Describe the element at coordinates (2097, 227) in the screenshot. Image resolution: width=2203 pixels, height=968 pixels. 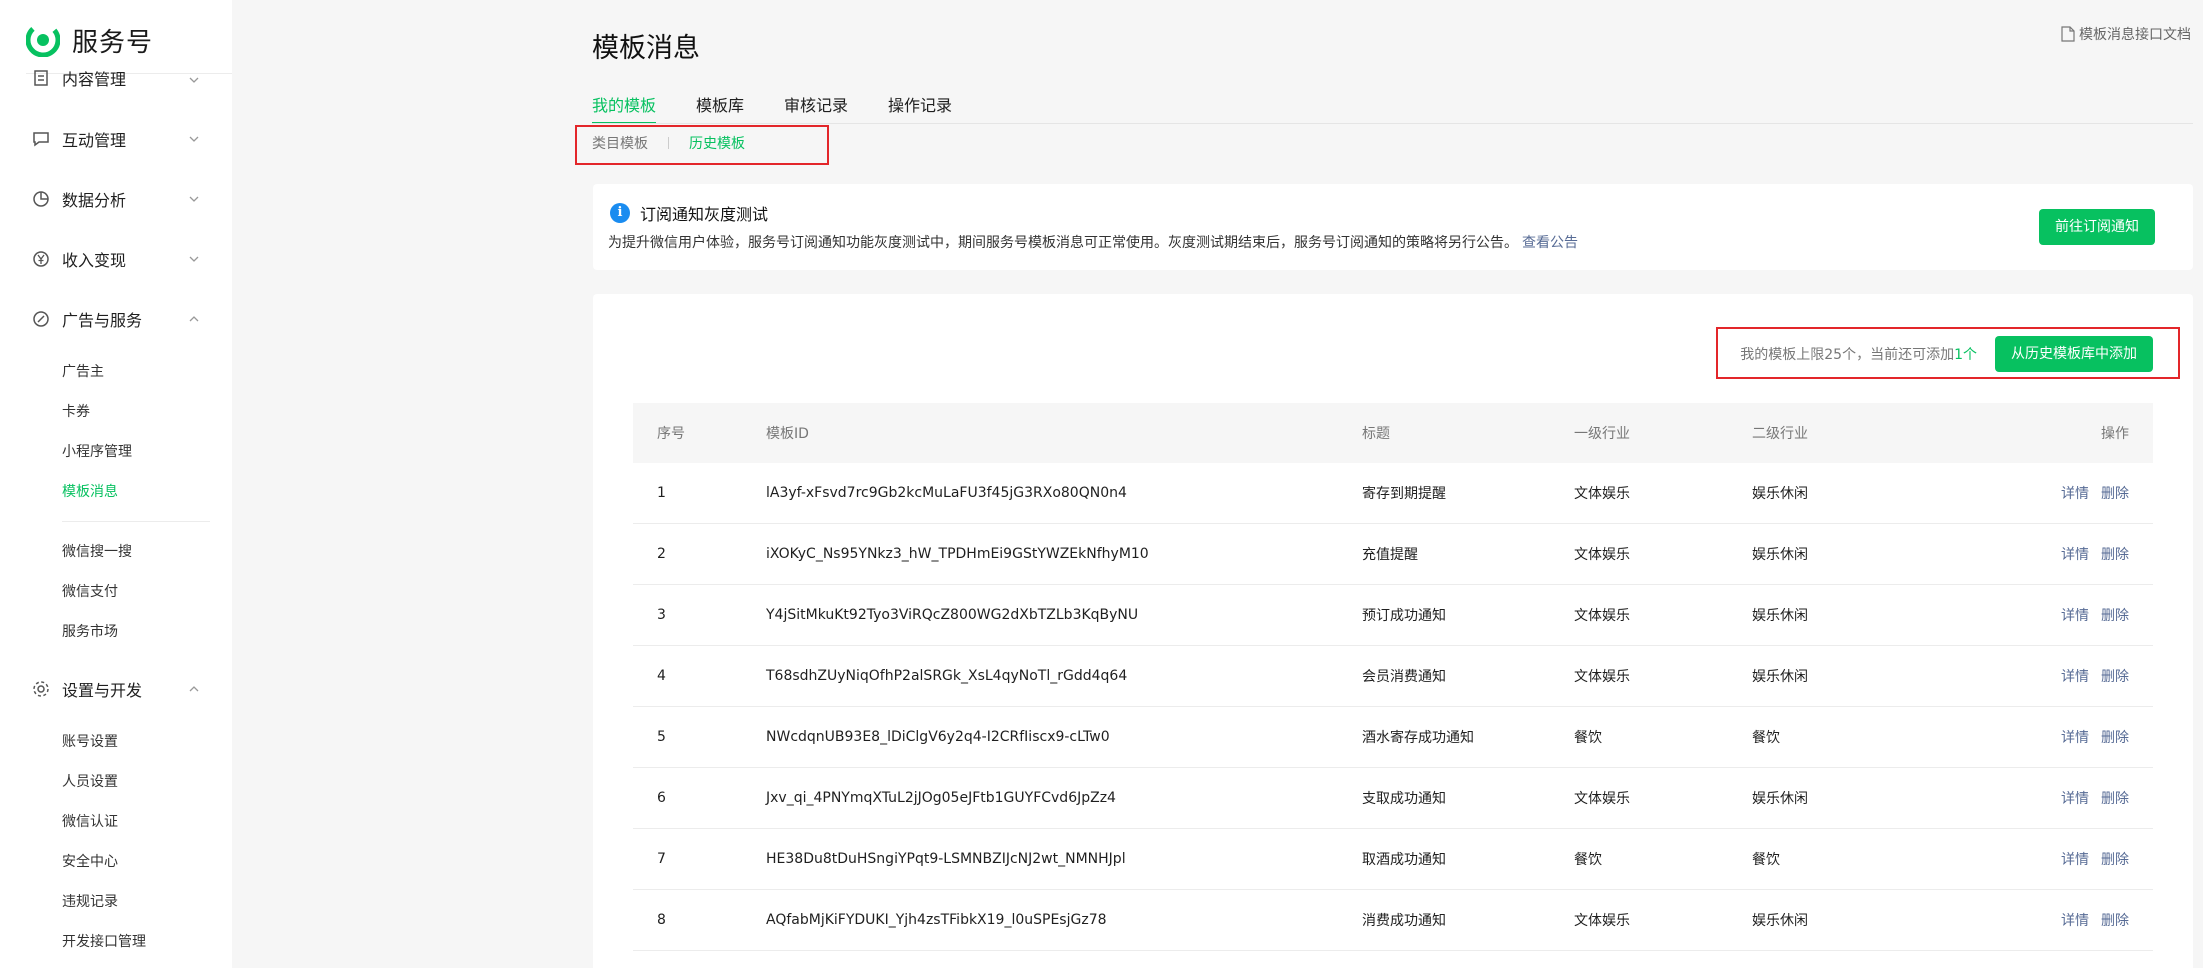
I see `goto-subscription-button: 前往订阅通知` at that location.